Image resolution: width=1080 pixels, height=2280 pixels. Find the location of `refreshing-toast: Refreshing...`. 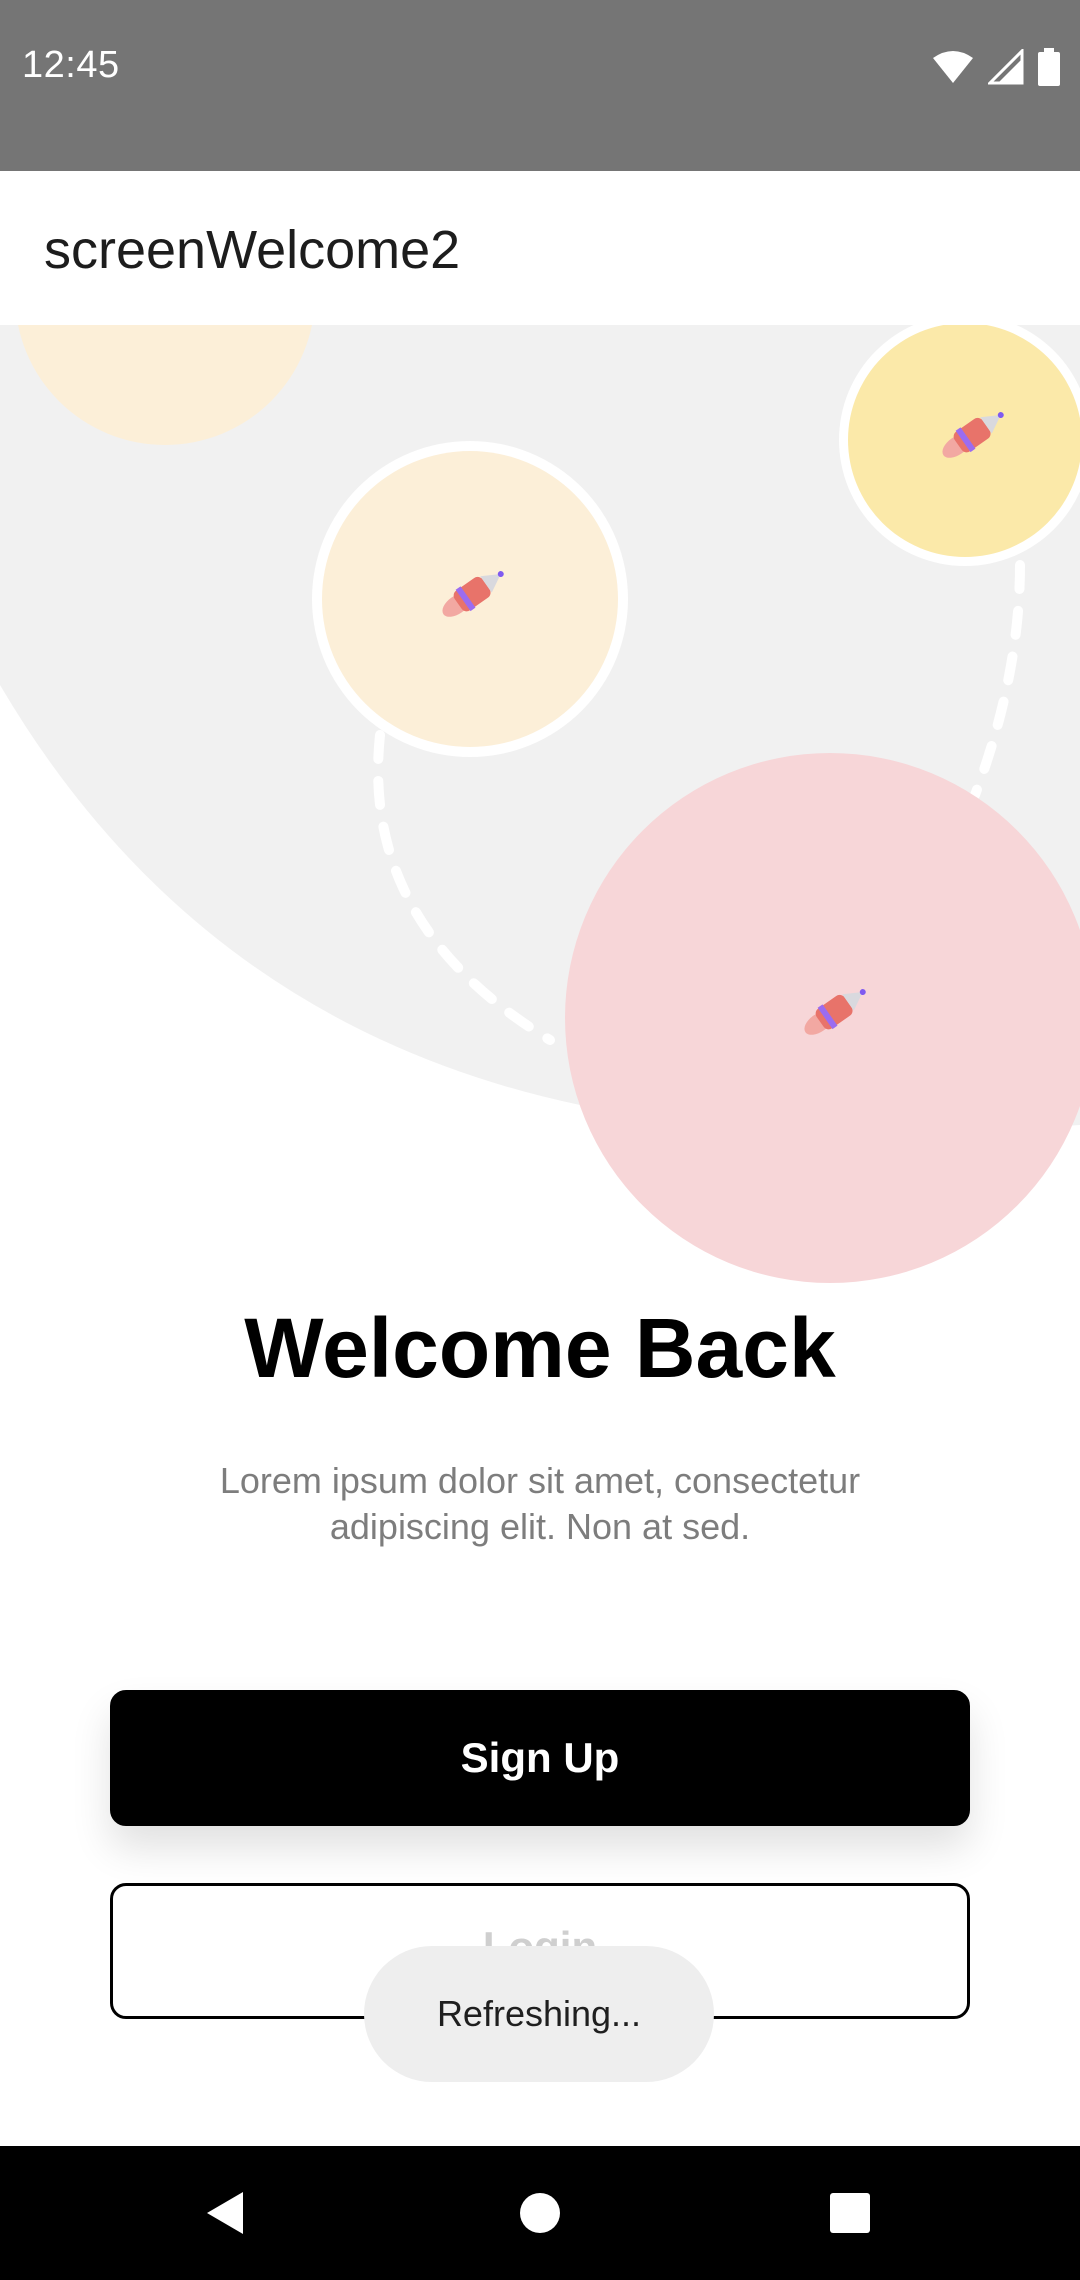

refreshing-toast: Refreshing... is located at coordinates (539, 2014).